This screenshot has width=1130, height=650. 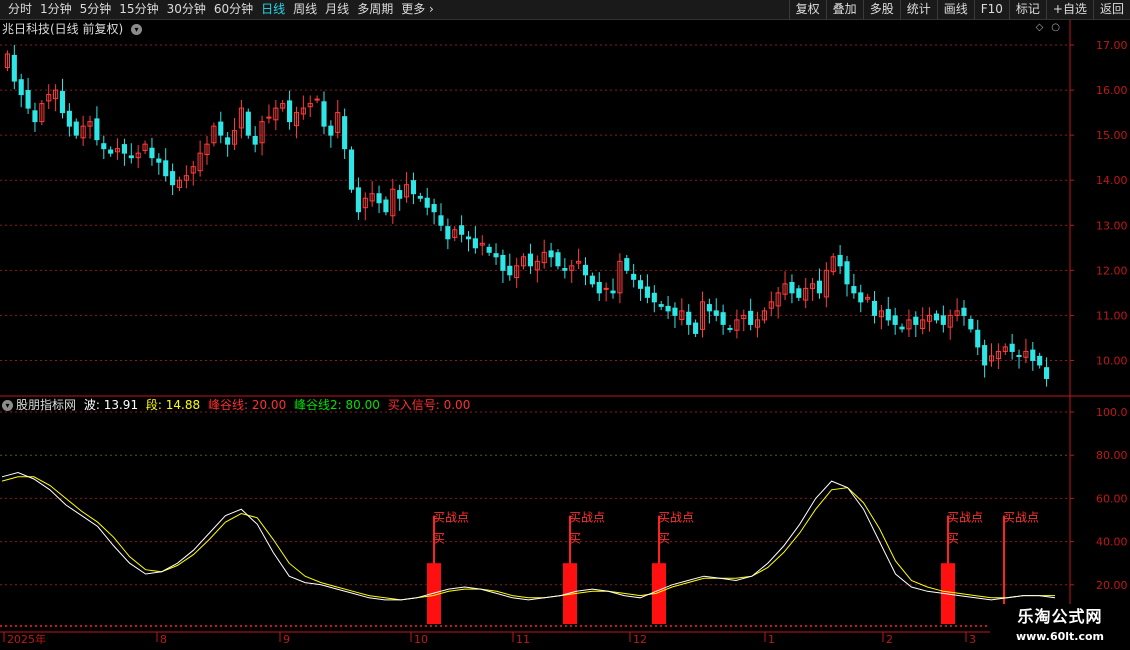 What do you see at coordinates (413, 9) in the screenshot?
I see `tab-period-more-label: 更多` at bounding box center [413, 9].